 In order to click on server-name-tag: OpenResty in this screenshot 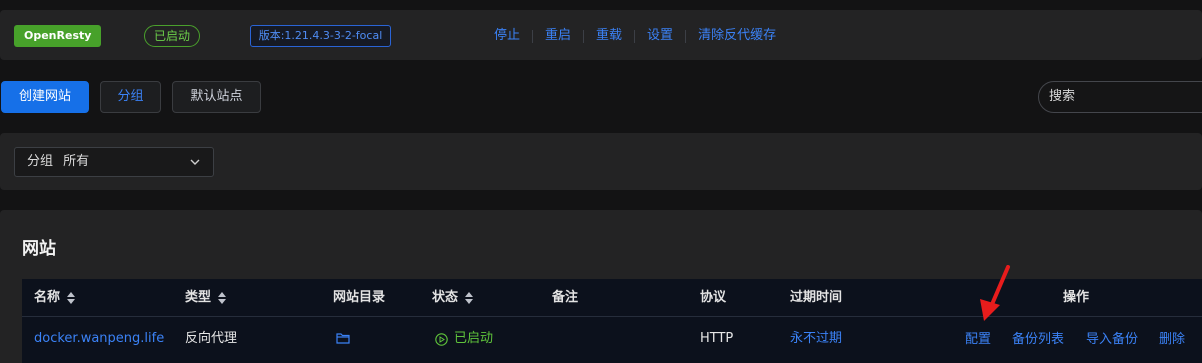, I will do `click(58, 36)`.